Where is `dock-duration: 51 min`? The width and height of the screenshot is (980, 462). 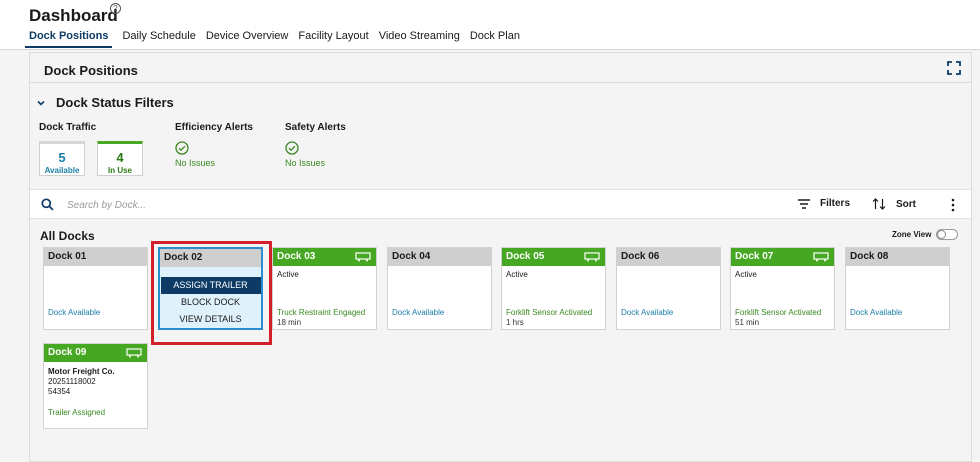
dock-duration: 51 min is located at coordinates (747, 322).